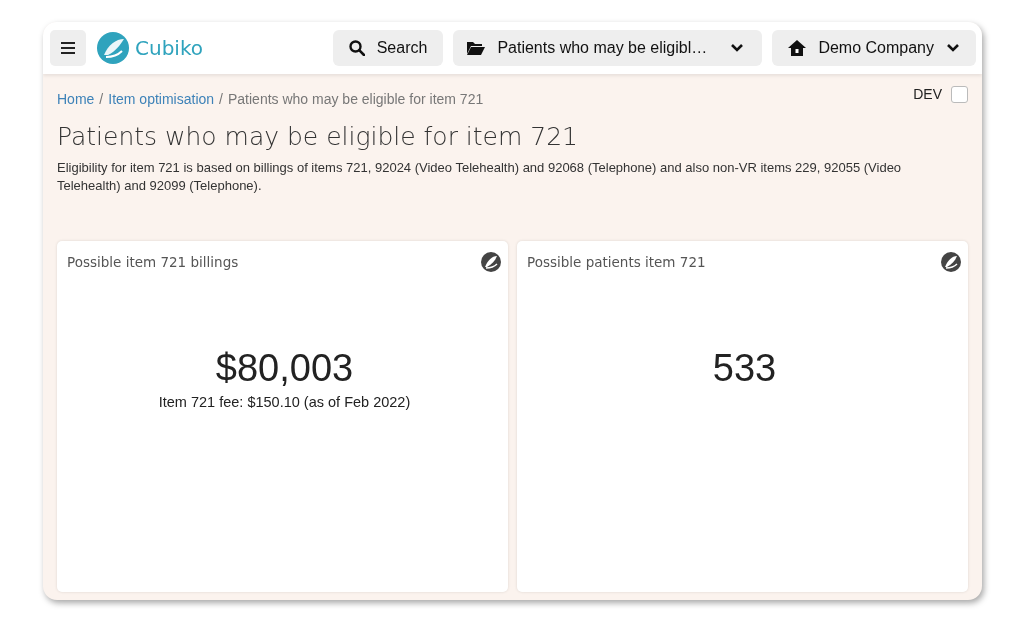 Image resolution: width=1024 pixels, height=624 pixels. What do you see at coordinates (797, 48) in the screenshot?
I see `house-icon` at bounding box center [797, 48].